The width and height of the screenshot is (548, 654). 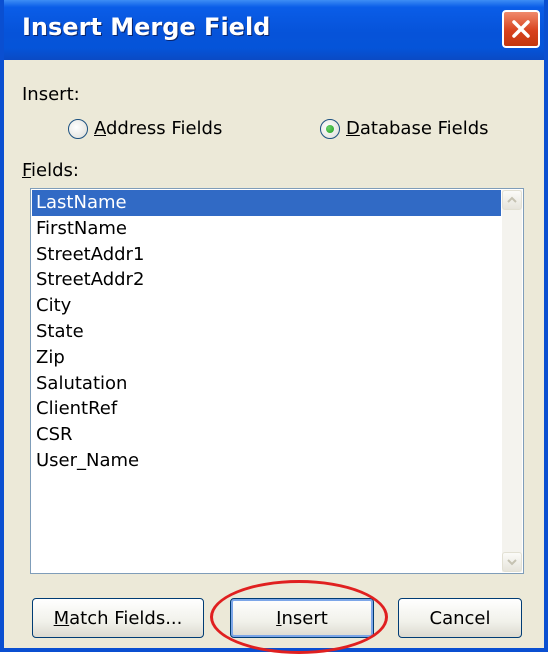 I want to click on window-title: Insert Merge Field, so click(x=146, y=27).